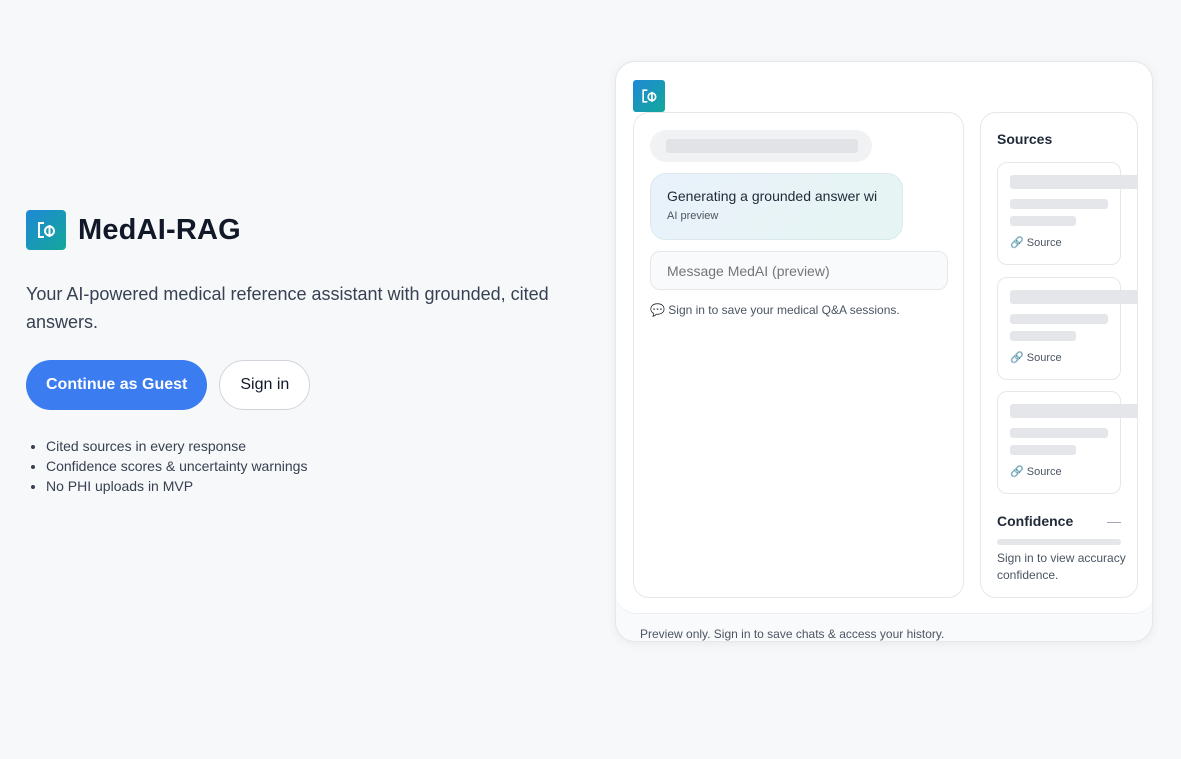 The width and height of the screenshot is (1181, 759). Describe the element at coordinates (761, 146) in the screenshot. I see `user-message-skeleton` at that location.